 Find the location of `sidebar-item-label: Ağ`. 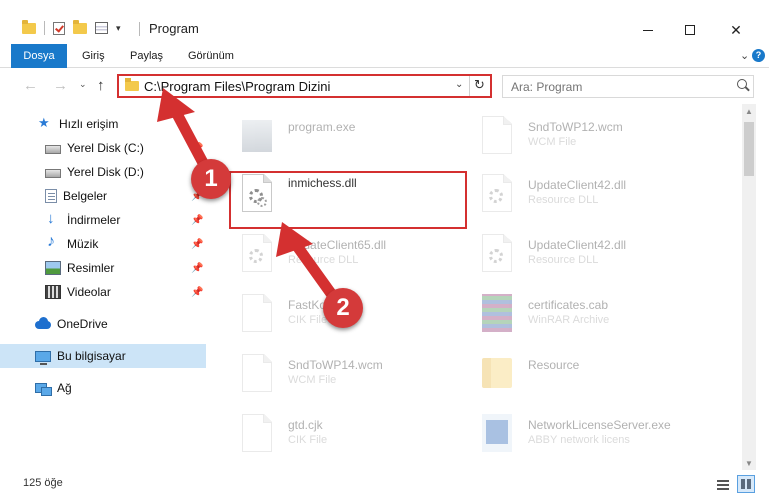

sidebar-item-label: Ağ is located at coordinates (64, 388).